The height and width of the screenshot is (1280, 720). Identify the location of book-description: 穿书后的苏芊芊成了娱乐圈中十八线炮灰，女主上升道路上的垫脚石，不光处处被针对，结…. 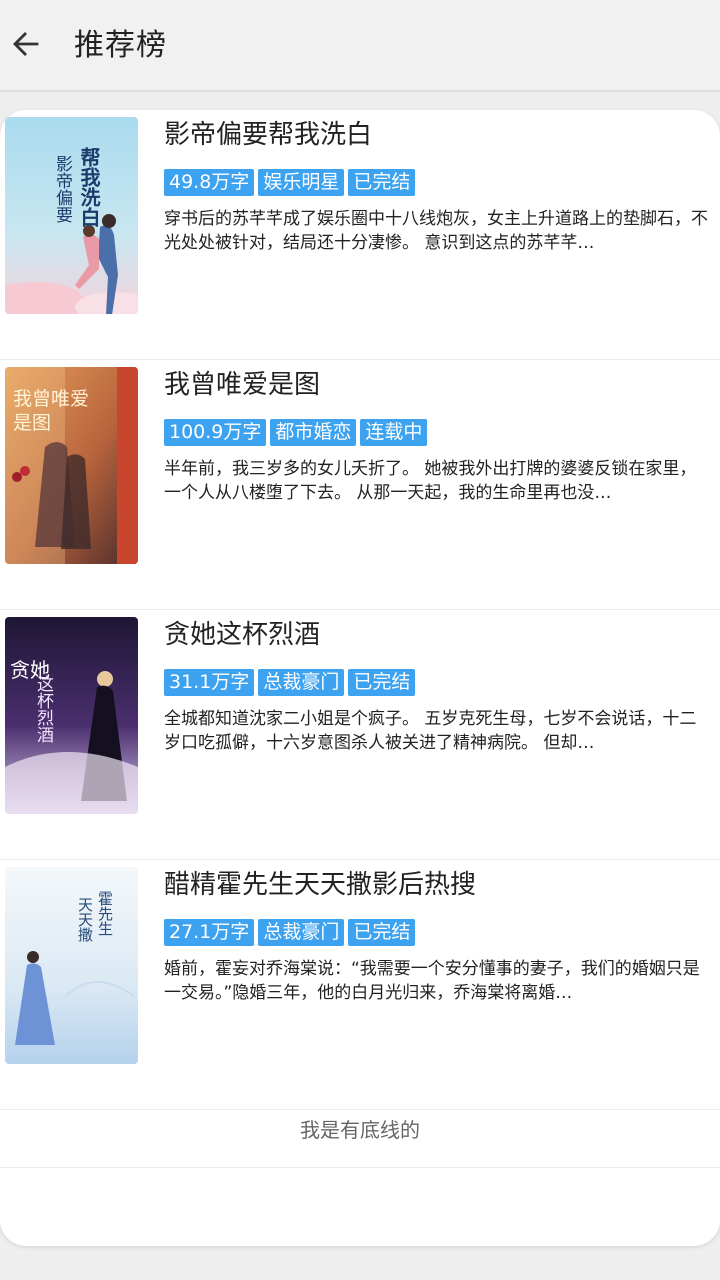
(436, 231).